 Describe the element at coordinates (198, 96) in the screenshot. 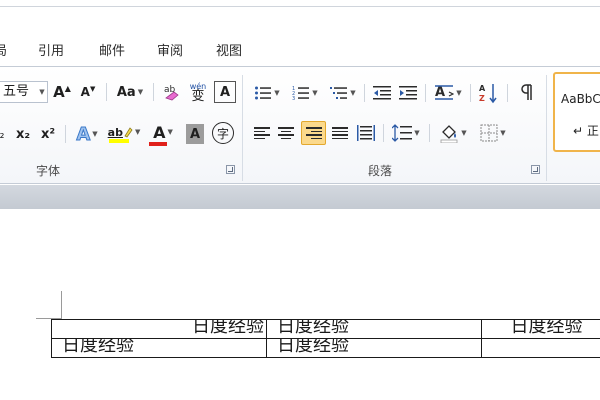

I see `pinyin-char: 变` at that location.